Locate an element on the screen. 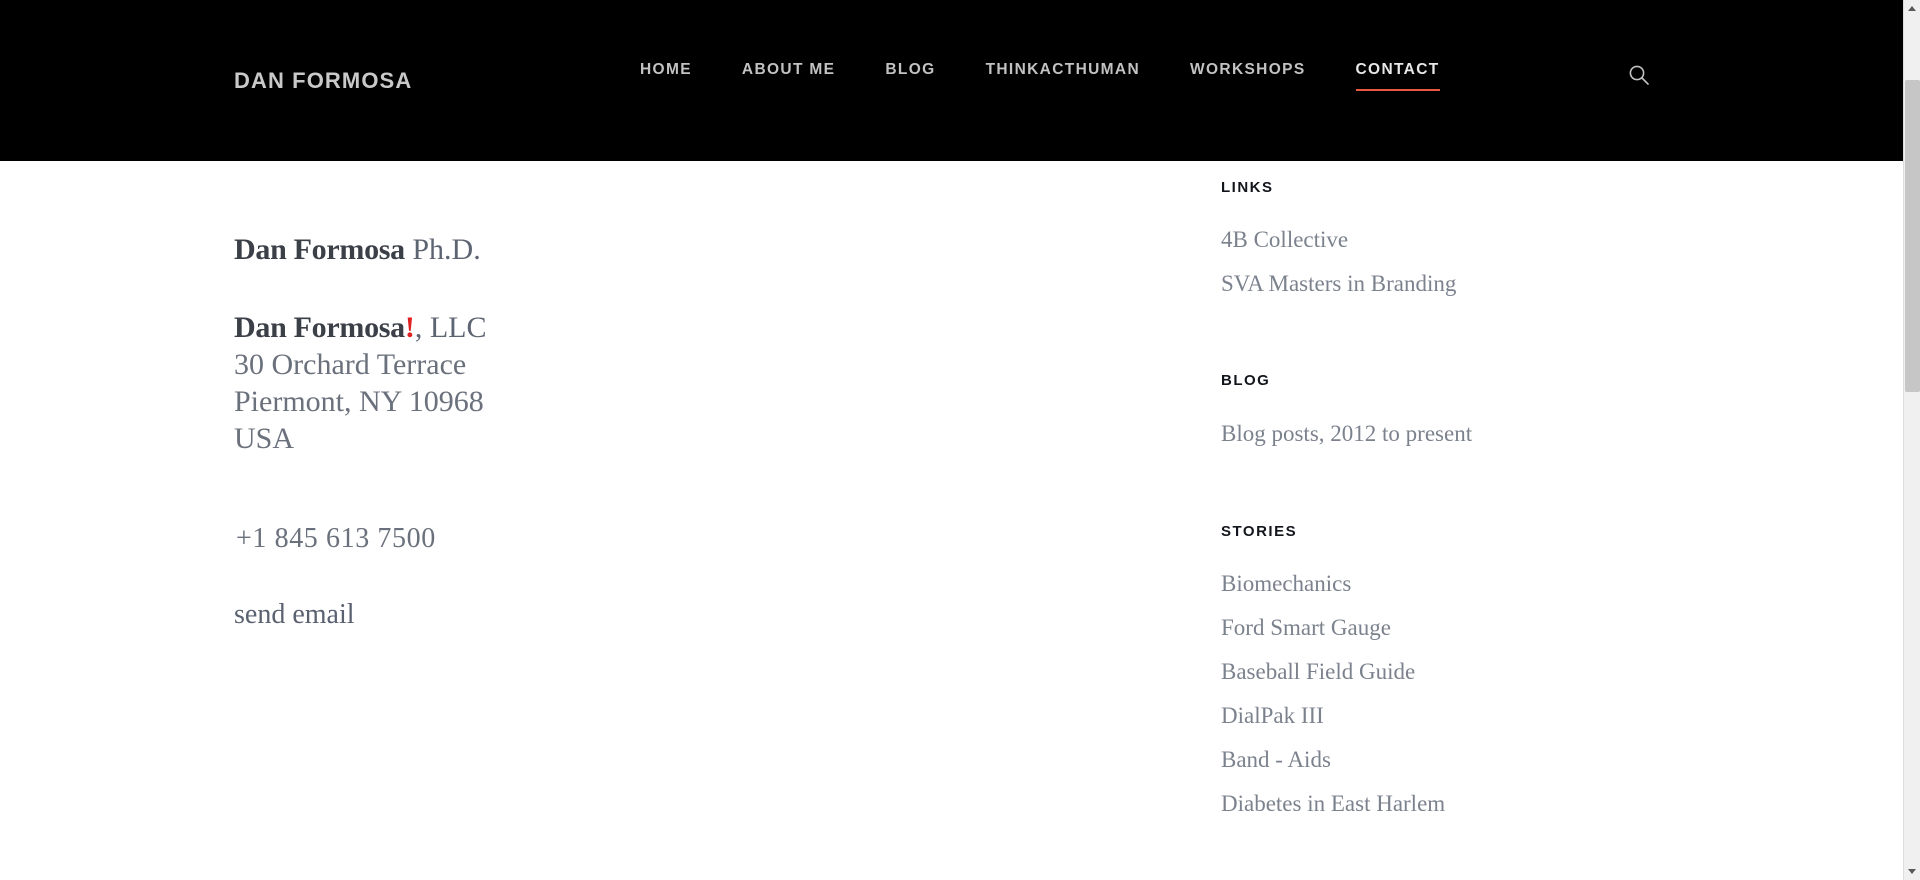 This screenshot has width=1920, height=880. nav-item-about-me-label: ABOUT ME is located at coordinates (788, 69).